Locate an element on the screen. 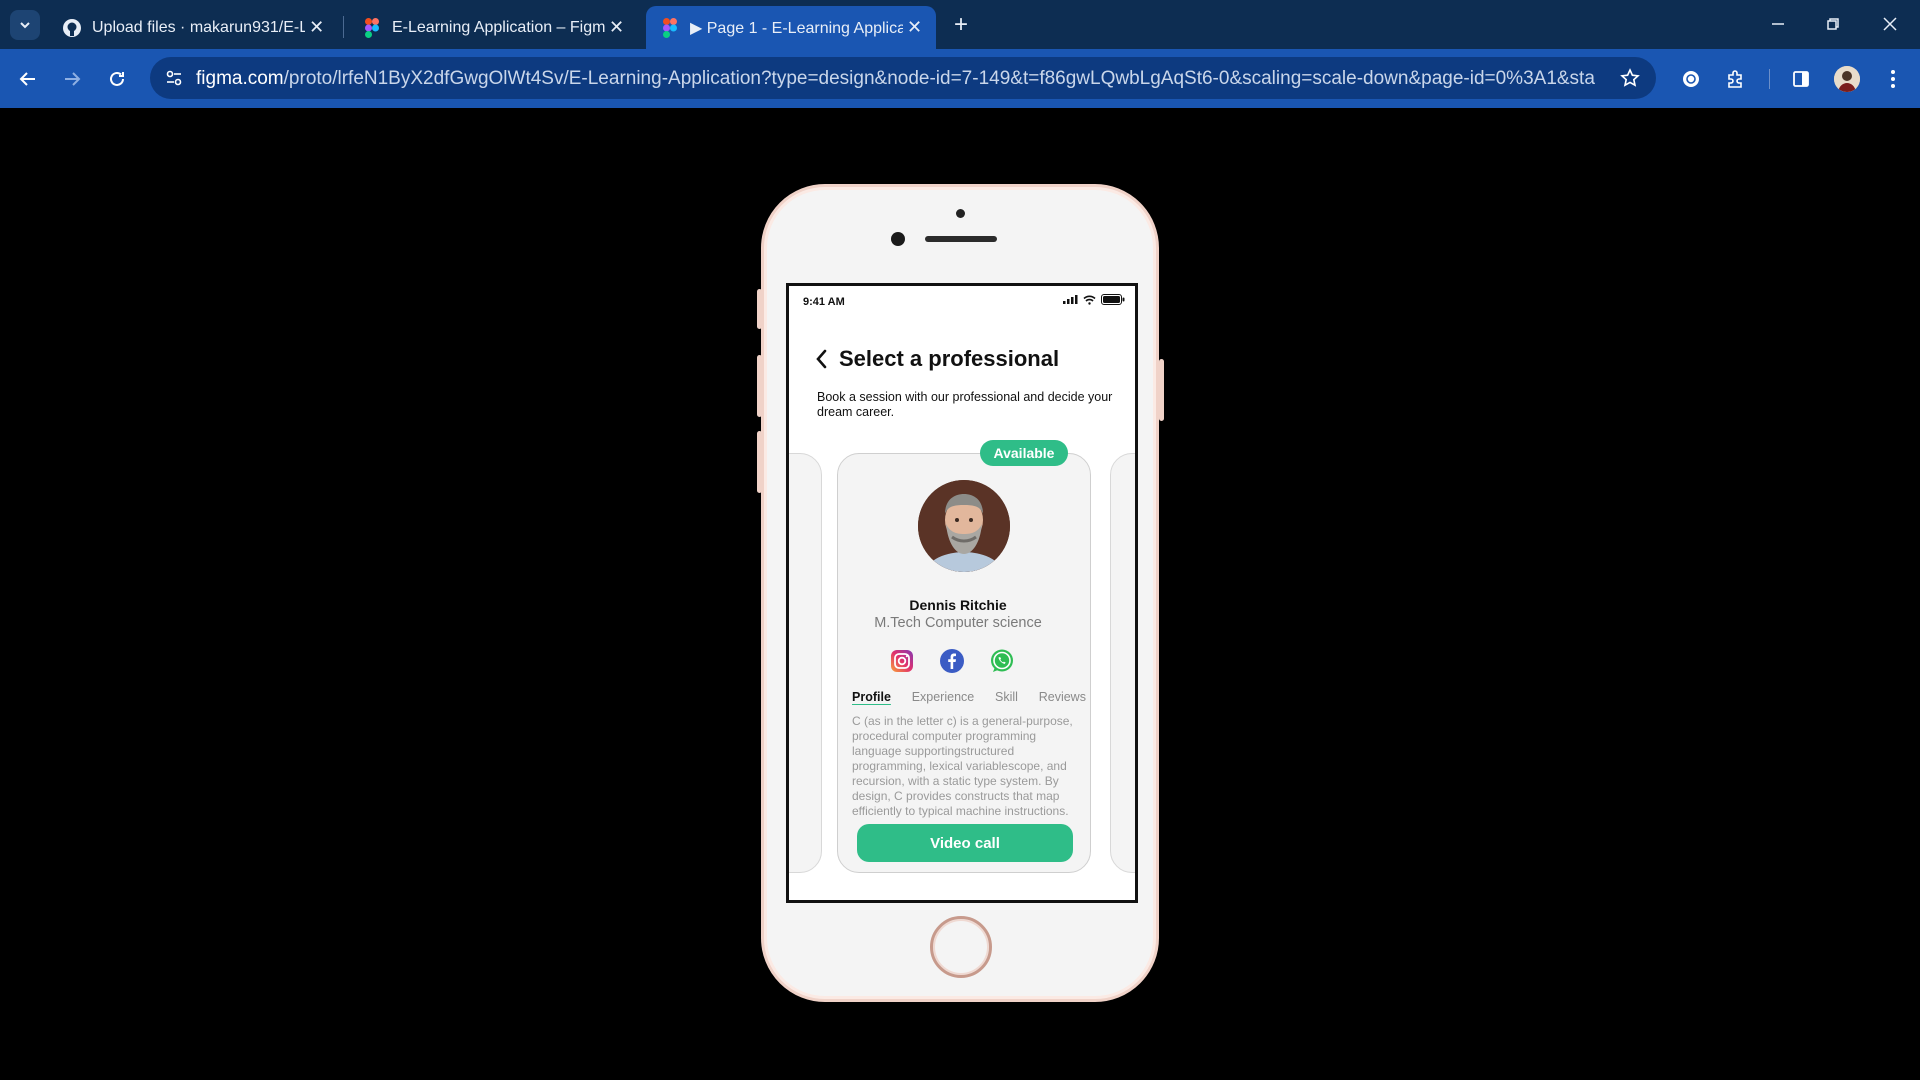  chevron-left-icon is located at coordinates (821, 359).